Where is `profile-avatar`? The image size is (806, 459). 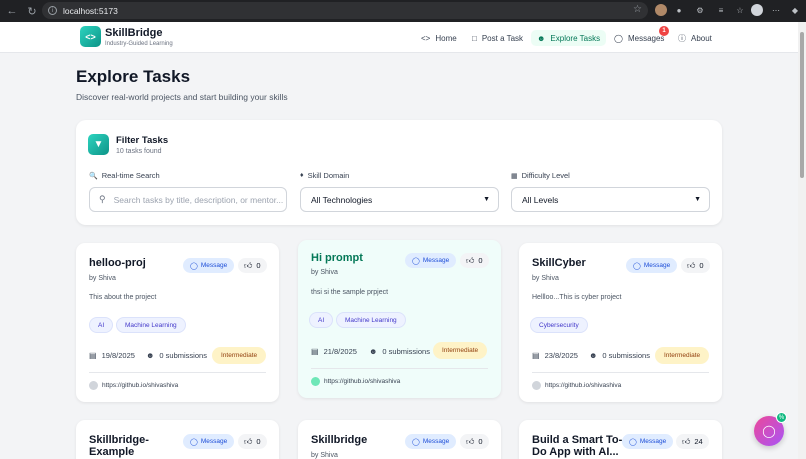 profile-avatar is located at coordinates (757, 10).